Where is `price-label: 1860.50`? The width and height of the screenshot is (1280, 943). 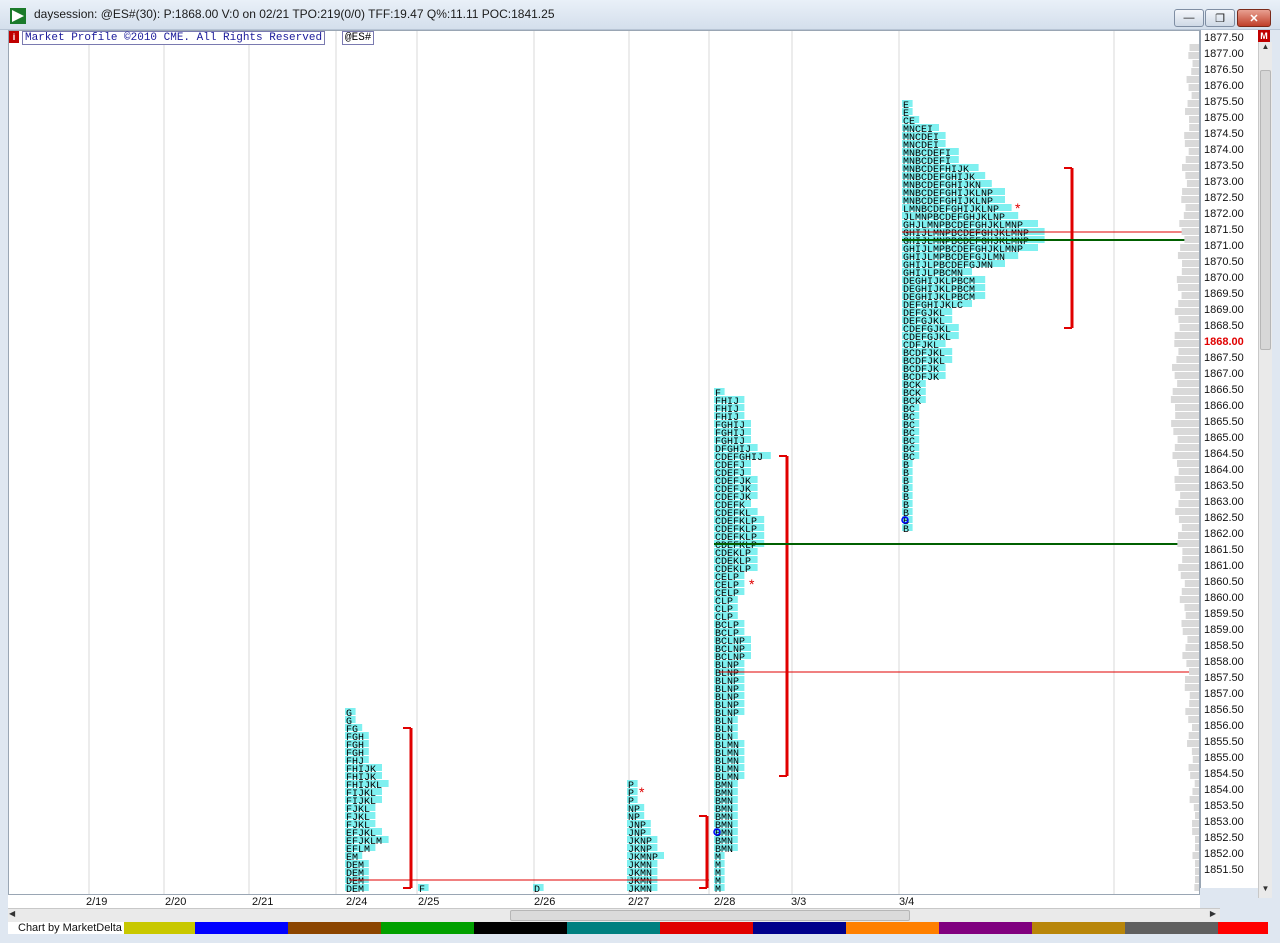 price-label: 1860.50 is located at coordinates (1224, 582).